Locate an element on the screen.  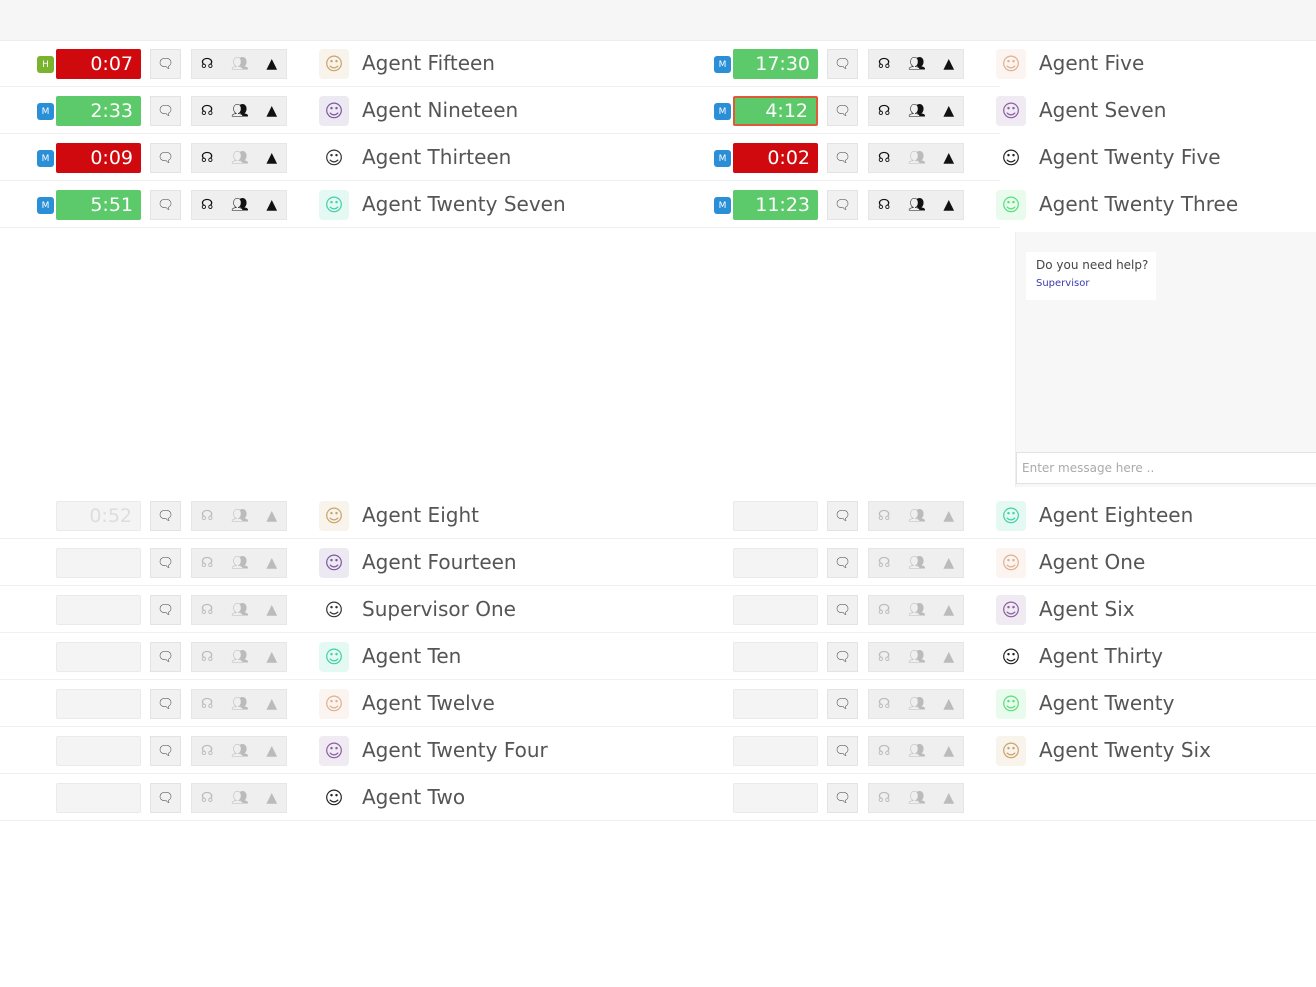
agent-name: Agent Thirty is located at coordinates (1101, 656).